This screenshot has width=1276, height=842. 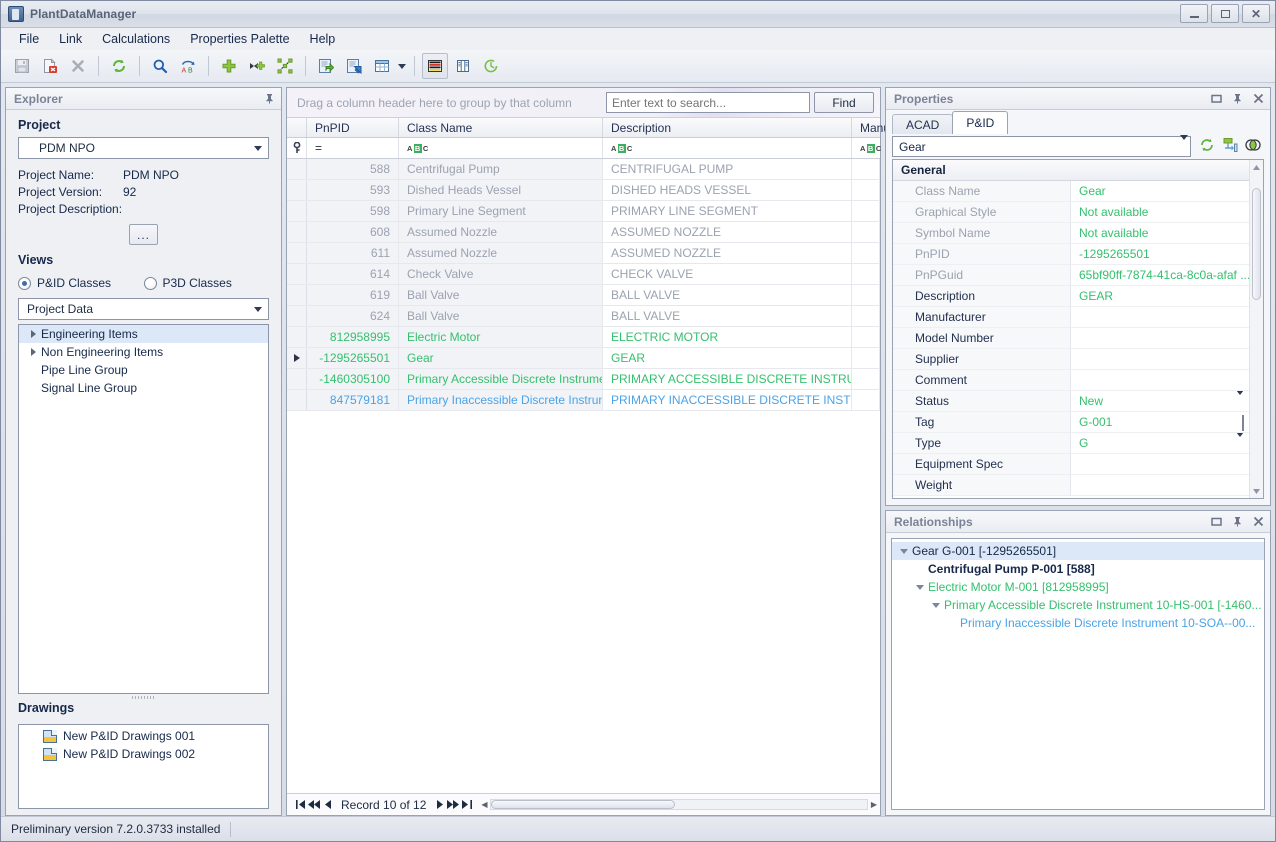 What do you see at coordinates (727, 358) in the screenshot?
I see `cell-description: GEAR` at bounding box center [727, 358].